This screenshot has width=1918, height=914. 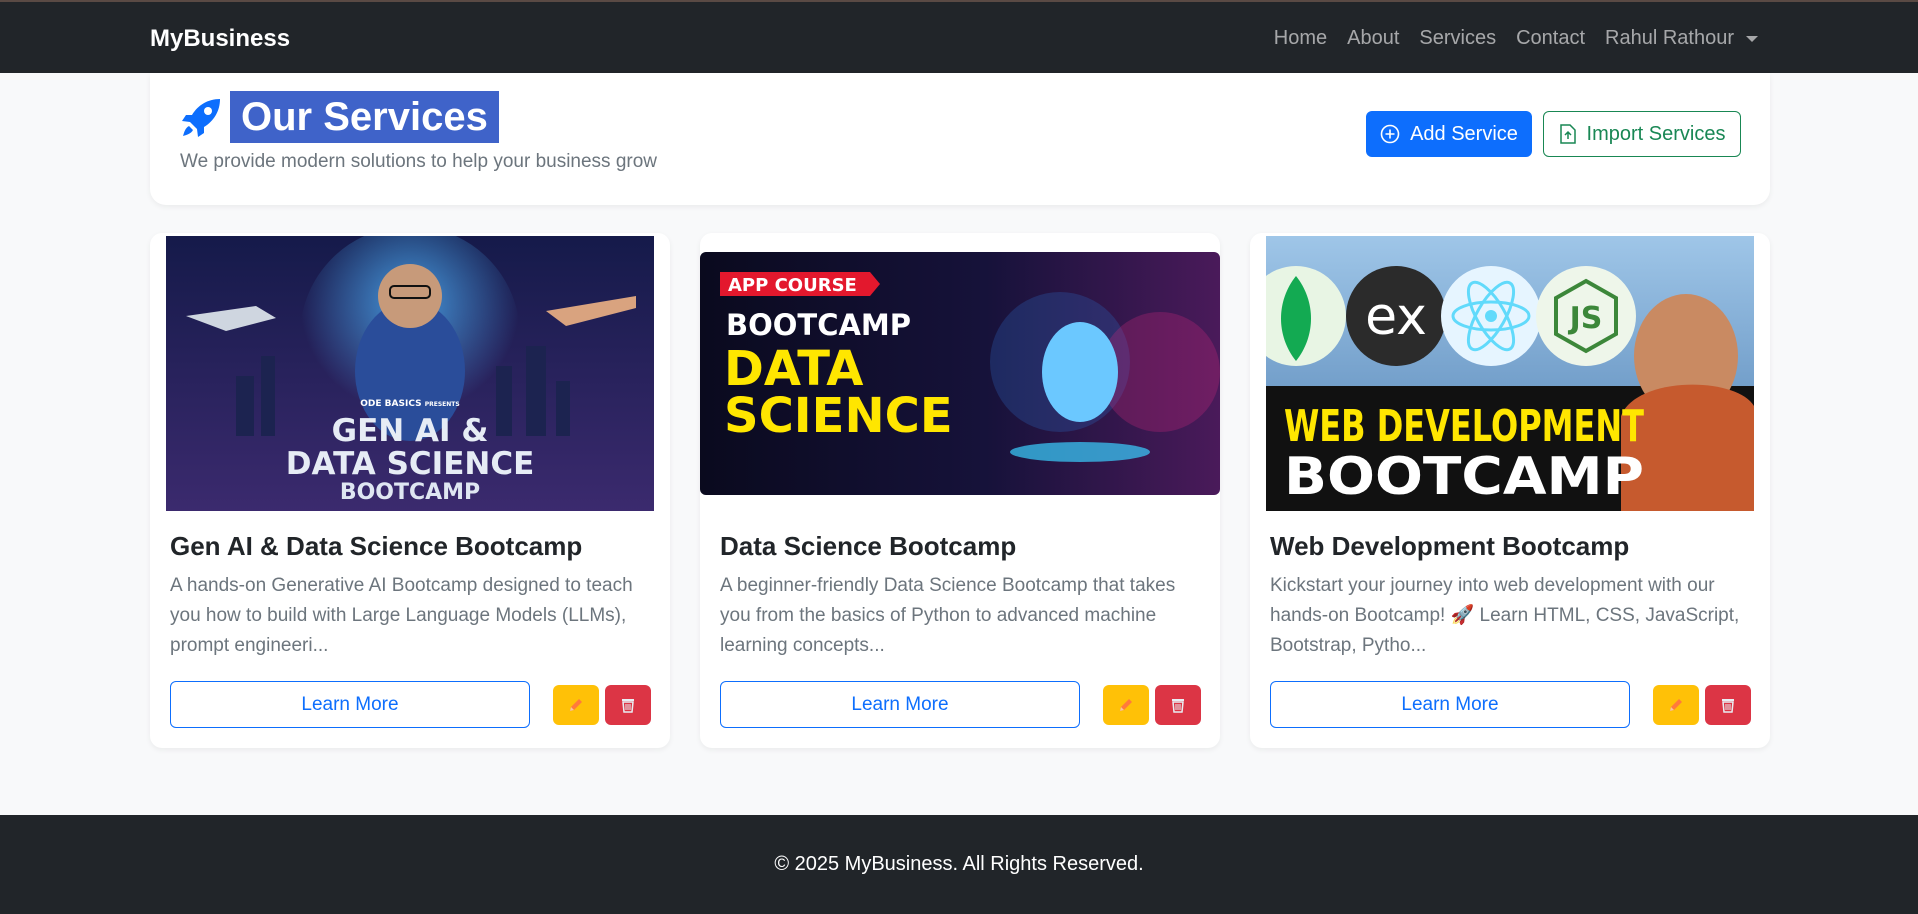 What do you see at coordinates (1550, 38) in the screenshot?
I see `nav-link-contact: Contact` at bounding box center [1550, 38].